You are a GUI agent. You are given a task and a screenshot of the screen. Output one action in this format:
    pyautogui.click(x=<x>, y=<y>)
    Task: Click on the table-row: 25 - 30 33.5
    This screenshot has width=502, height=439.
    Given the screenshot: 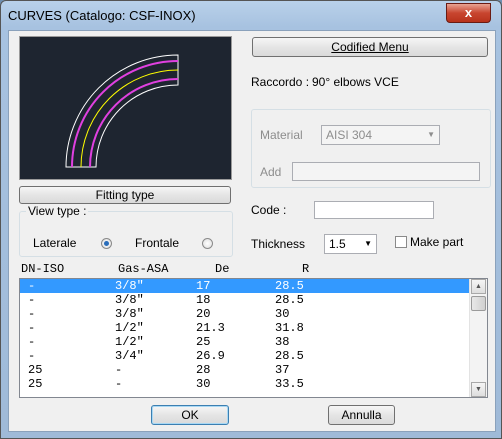 What is the action you would take?
    pyautogui.click(x=245, y=384)
    